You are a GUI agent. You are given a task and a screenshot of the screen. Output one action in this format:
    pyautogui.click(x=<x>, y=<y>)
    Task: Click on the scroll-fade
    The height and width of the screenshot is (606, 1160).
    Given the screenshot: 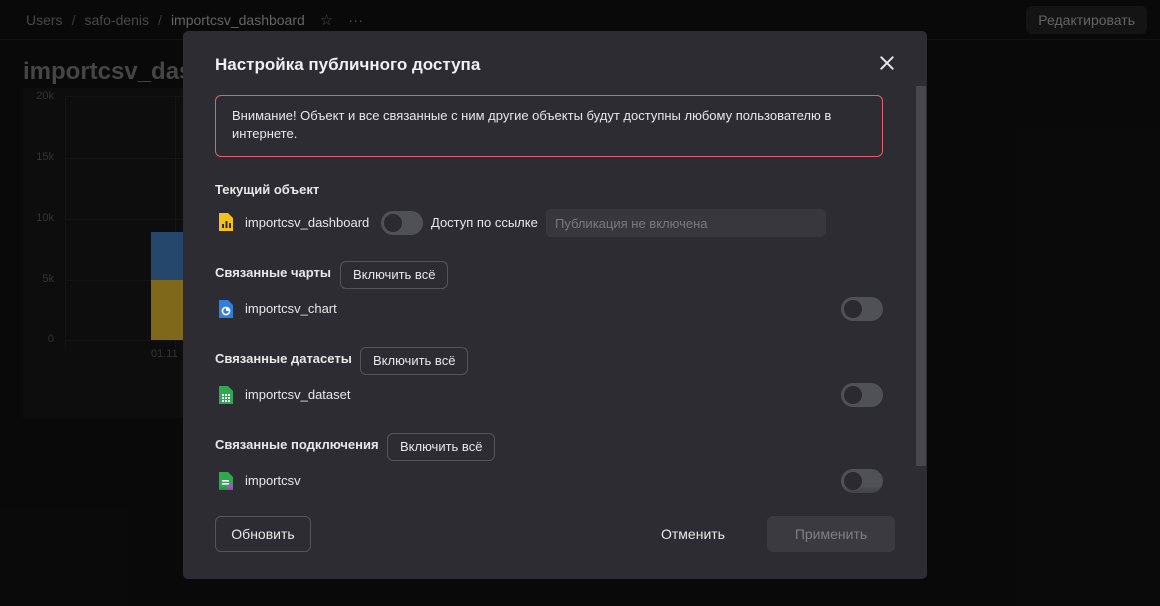 What is the action you would take?
    pyautogui.click(x=548, y=494)
    